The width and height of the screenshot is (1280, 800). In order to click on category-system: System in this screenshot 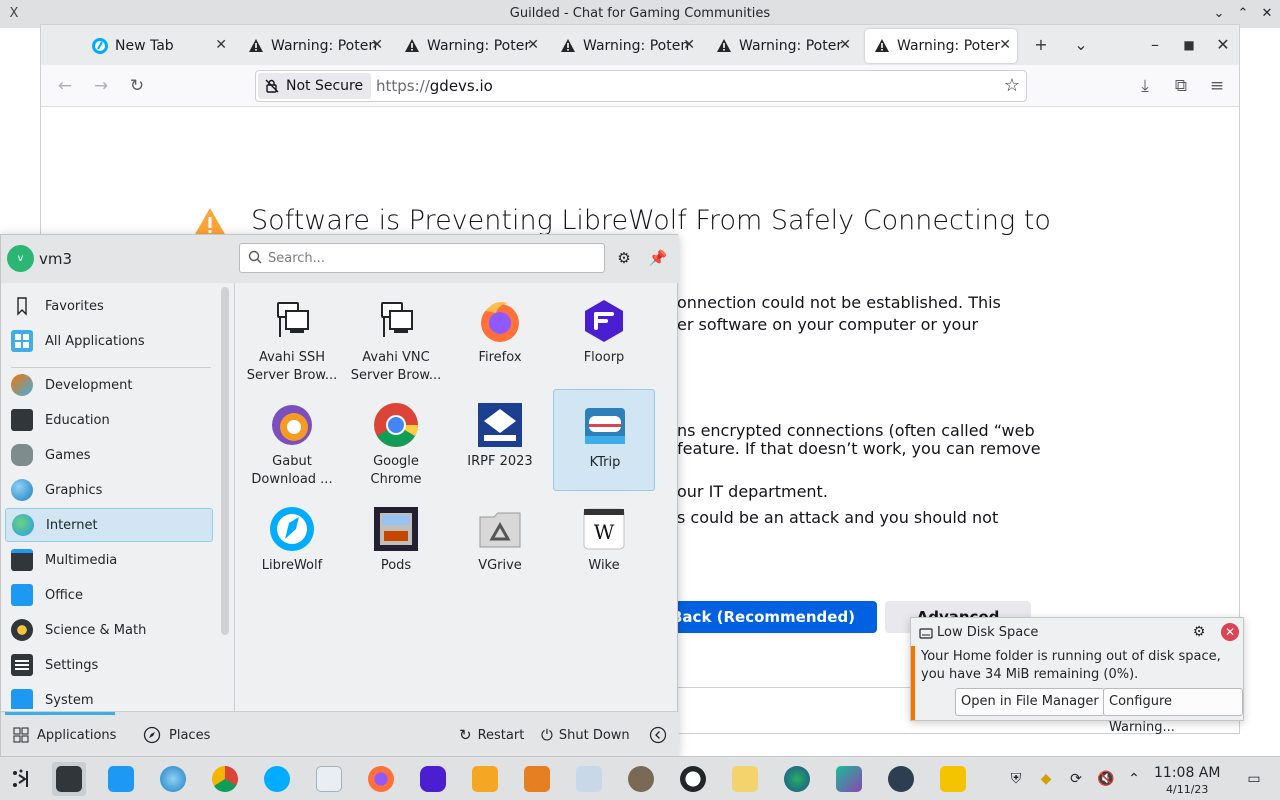, I will do `click(109, 696)`.